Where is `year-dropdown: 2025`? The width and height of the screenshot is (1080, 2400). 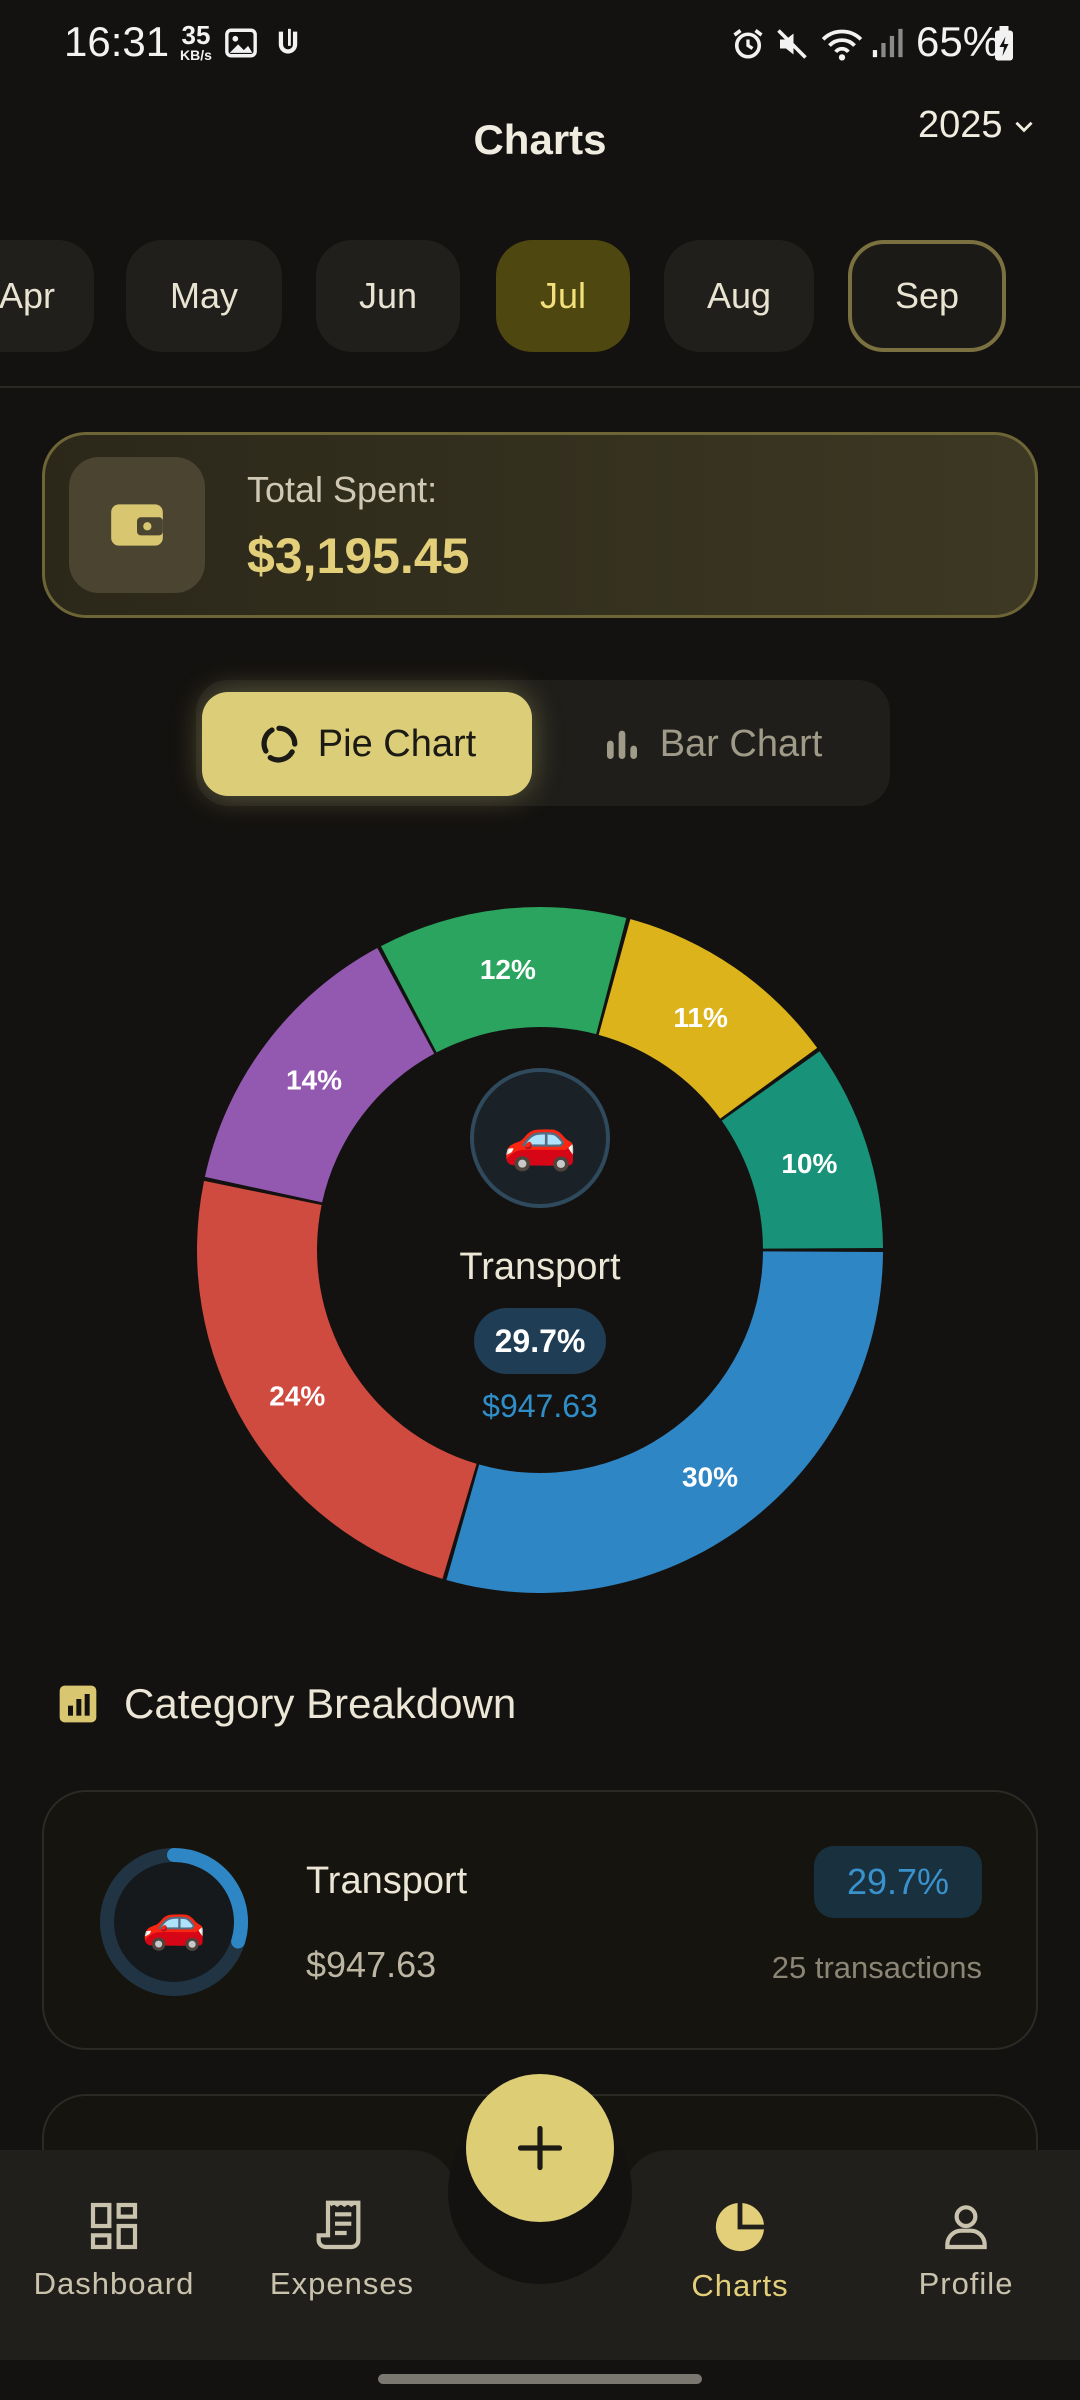
year-dropdown: 2025 is located at coordinates (977, 125).